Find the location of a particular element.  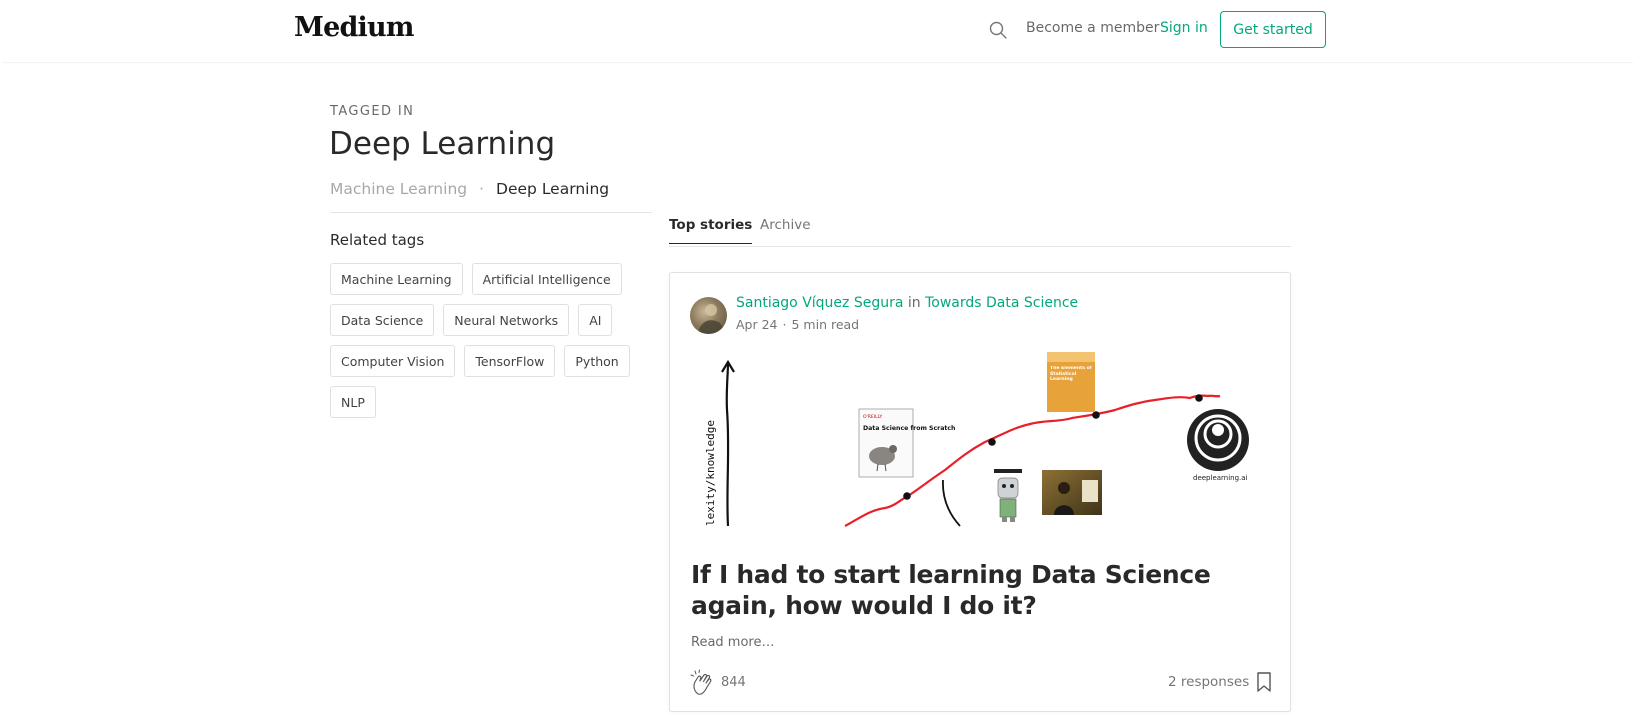

story-date: Apr 24 is located at coordinates (757, 324).